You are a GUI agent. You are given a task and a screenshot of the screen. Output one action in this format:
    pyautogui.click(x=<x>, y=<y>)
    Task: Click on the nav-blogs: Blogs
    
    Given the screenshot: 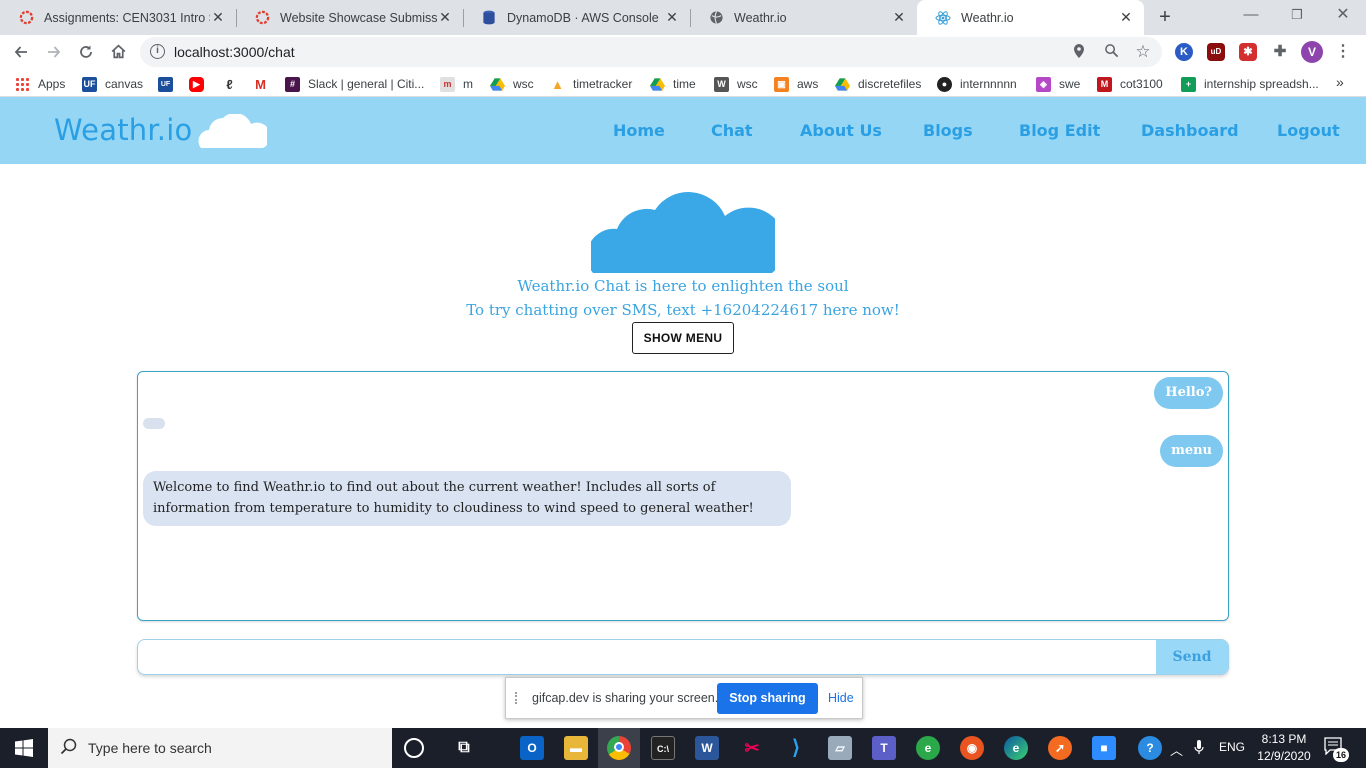 What is the action you would take?
    pyautogui.click(x=948, y=130)
    